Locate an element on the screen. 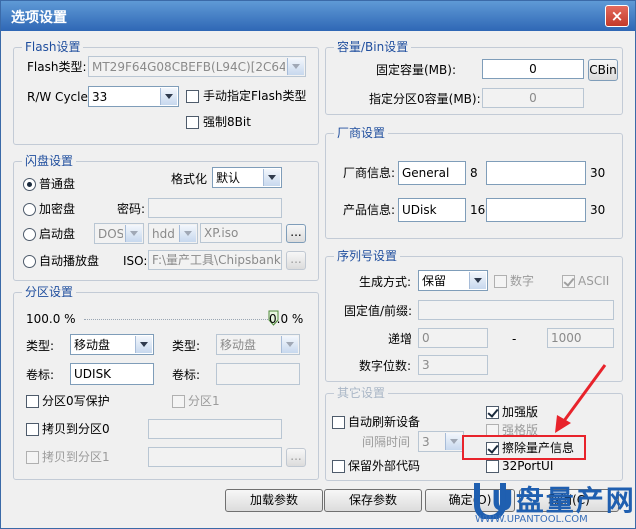  partition1-write-protect-label: 分区1 is located at coordinates (204, 401).